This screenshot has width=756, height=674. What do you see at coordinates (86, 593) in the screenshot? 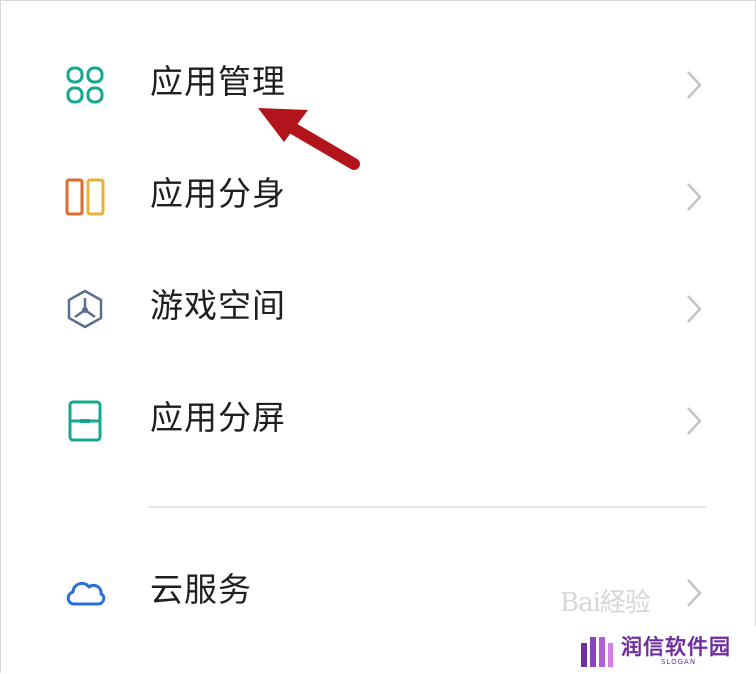
I see `cloud-icon` at bounding box center [86, 593].